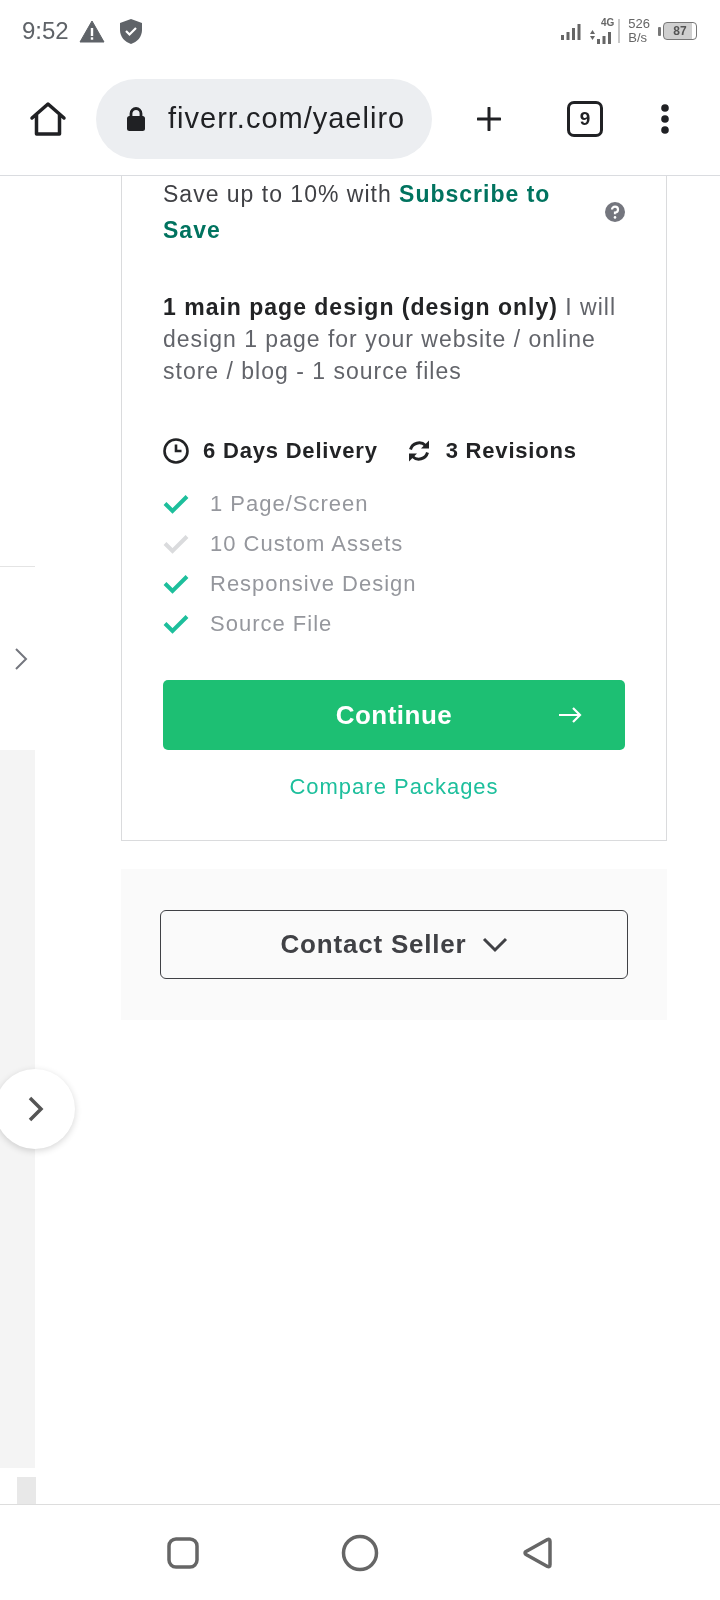 This screenshot has height=1600, width=720. What do you see at coordinates (313, 584) in the screenshot?
I see `feature-label: Responsive Design` at bounding box center [313, 584].